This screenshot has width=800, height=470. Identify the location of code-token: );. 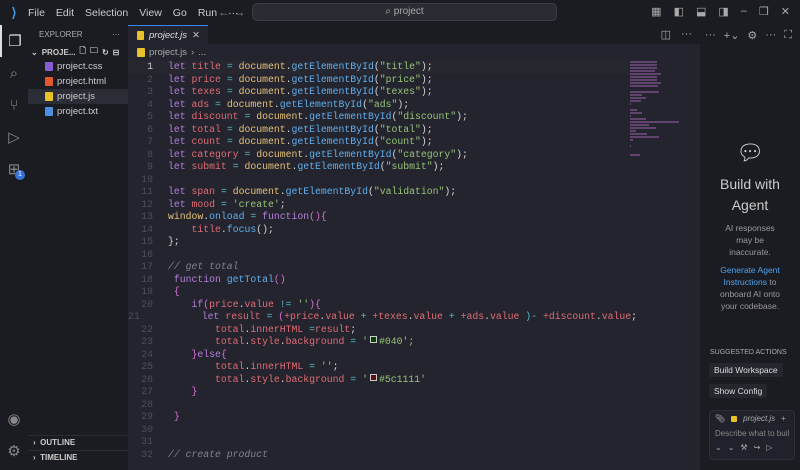
(426, 66).